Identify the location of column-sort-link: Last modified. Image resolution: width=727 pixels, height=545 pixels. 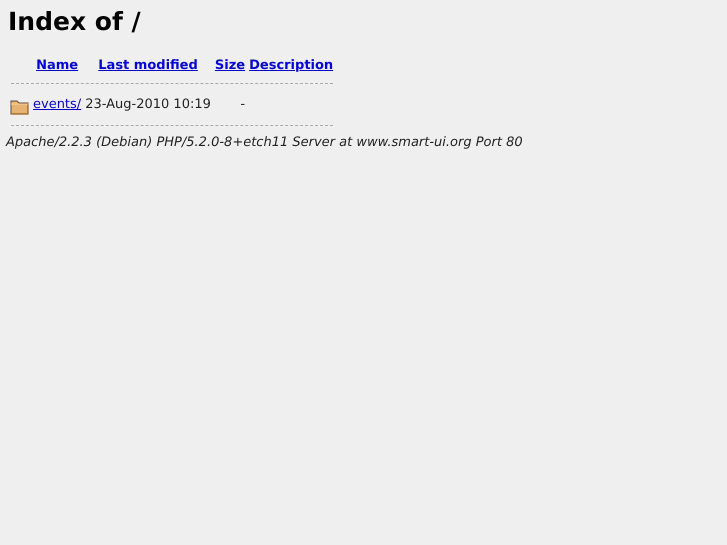
(148, 65).